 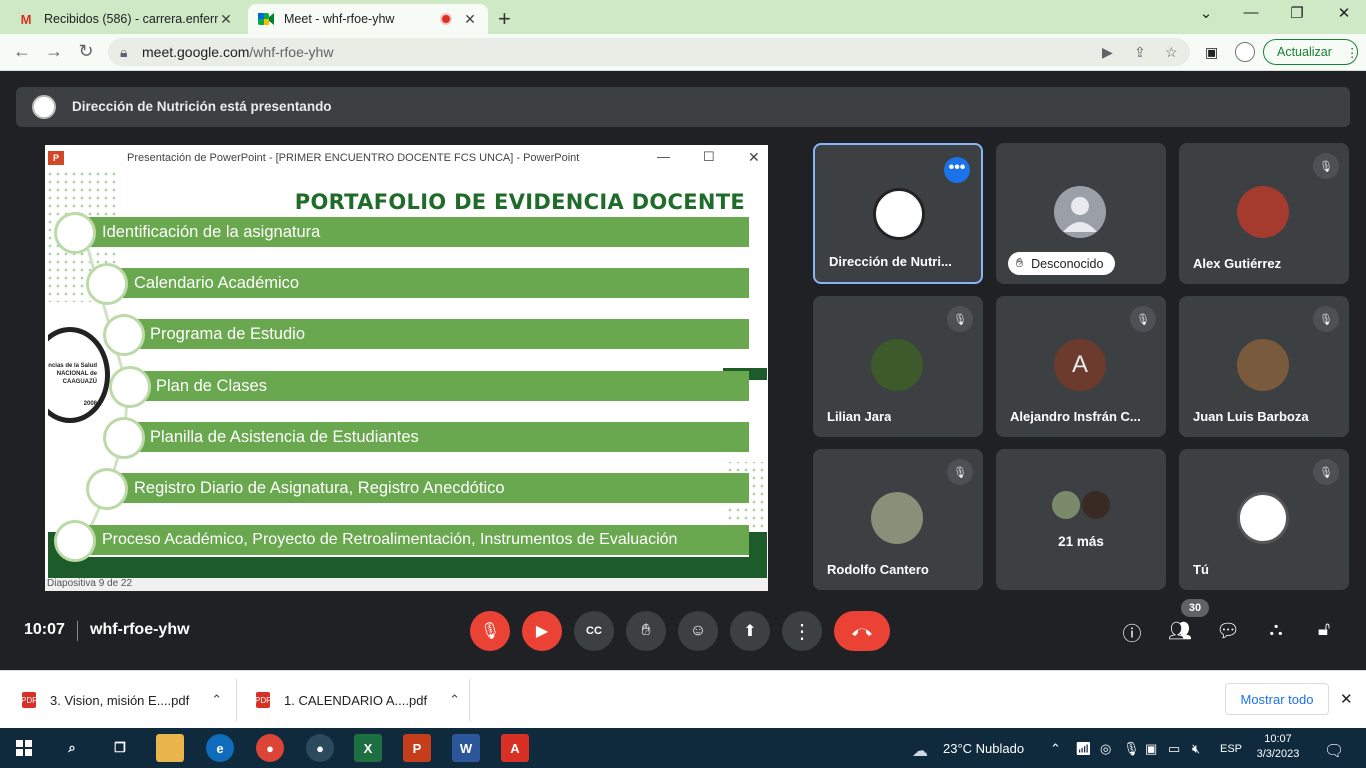 I want to click on volume-mute-icon: 🔇︎, so click(x=1196, y=749).